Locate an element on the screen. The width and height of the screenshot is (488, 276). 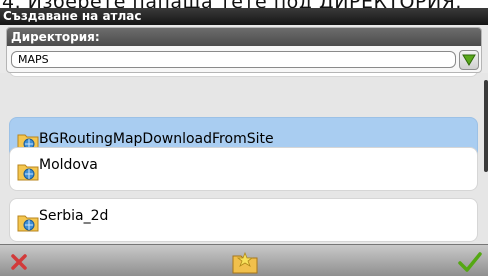
new-folder-button is located at coordinates (245, 260).